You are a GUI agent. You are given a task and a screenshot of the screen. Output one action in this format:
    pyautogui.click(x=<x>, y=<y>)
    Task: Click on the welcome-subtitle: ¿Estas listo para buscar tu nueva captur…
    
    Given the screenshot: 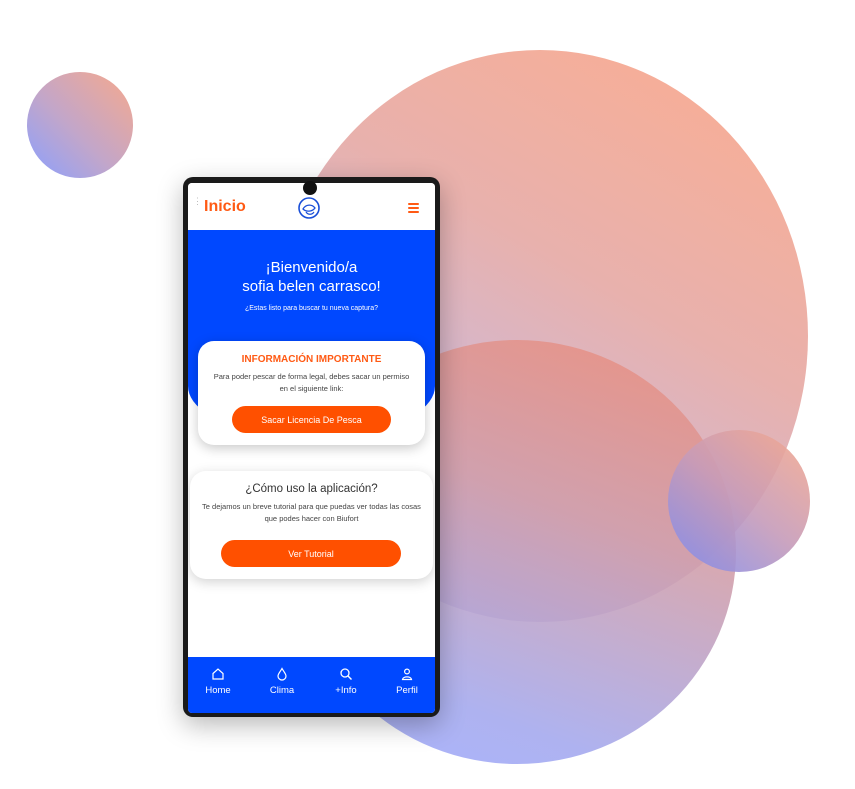 What is the action you would take?
    pyautogui.click(x=311, y=308)
    